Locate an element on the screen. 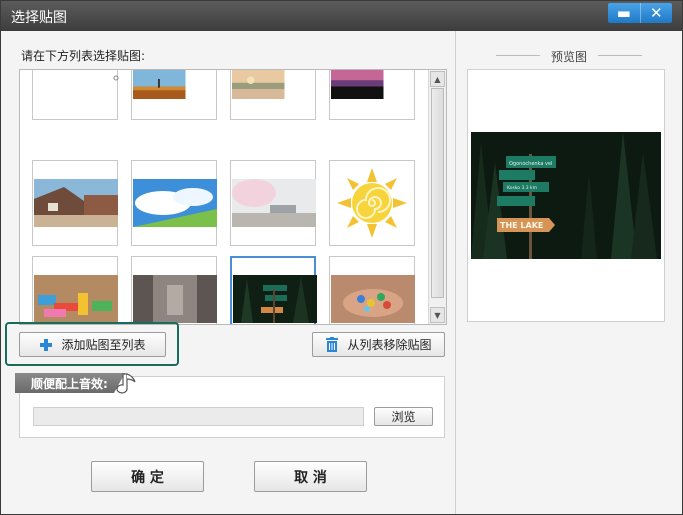 Image resolution: width=683 pixels, height=515 pixels. ok-button: 确 定 is located at coordinates (147, 476).